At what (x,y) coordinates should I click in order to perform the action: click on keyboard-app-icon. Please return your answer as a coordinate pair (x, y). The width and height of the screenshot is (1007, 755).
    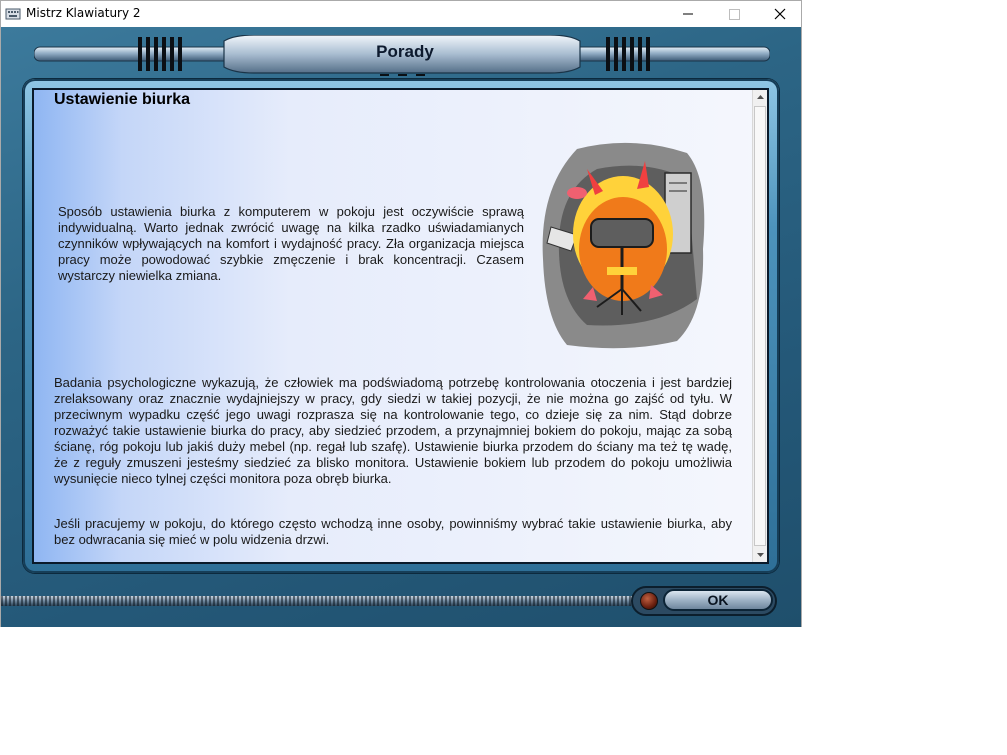
    Looking at the image, I should click on (13, 14).